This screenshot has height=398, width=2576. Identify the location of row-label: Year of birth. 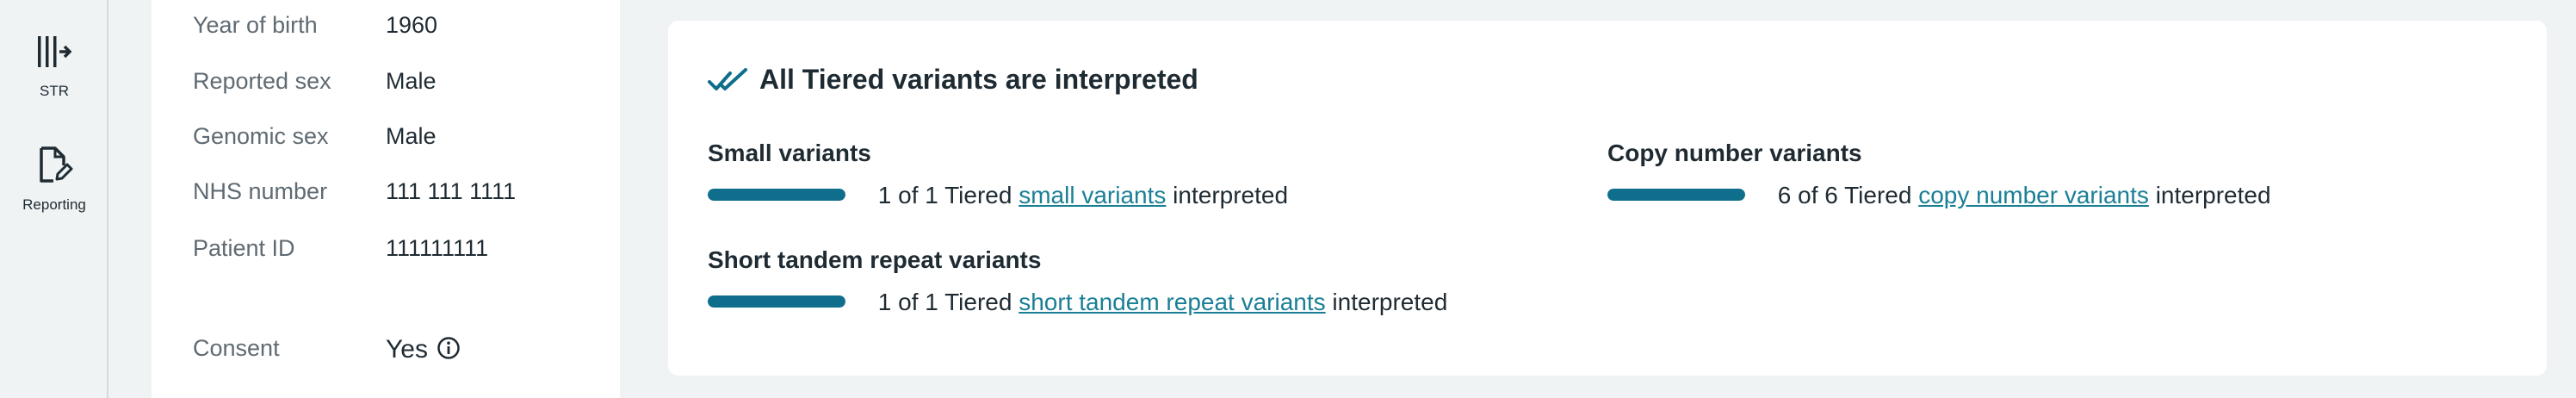
(256, 25).